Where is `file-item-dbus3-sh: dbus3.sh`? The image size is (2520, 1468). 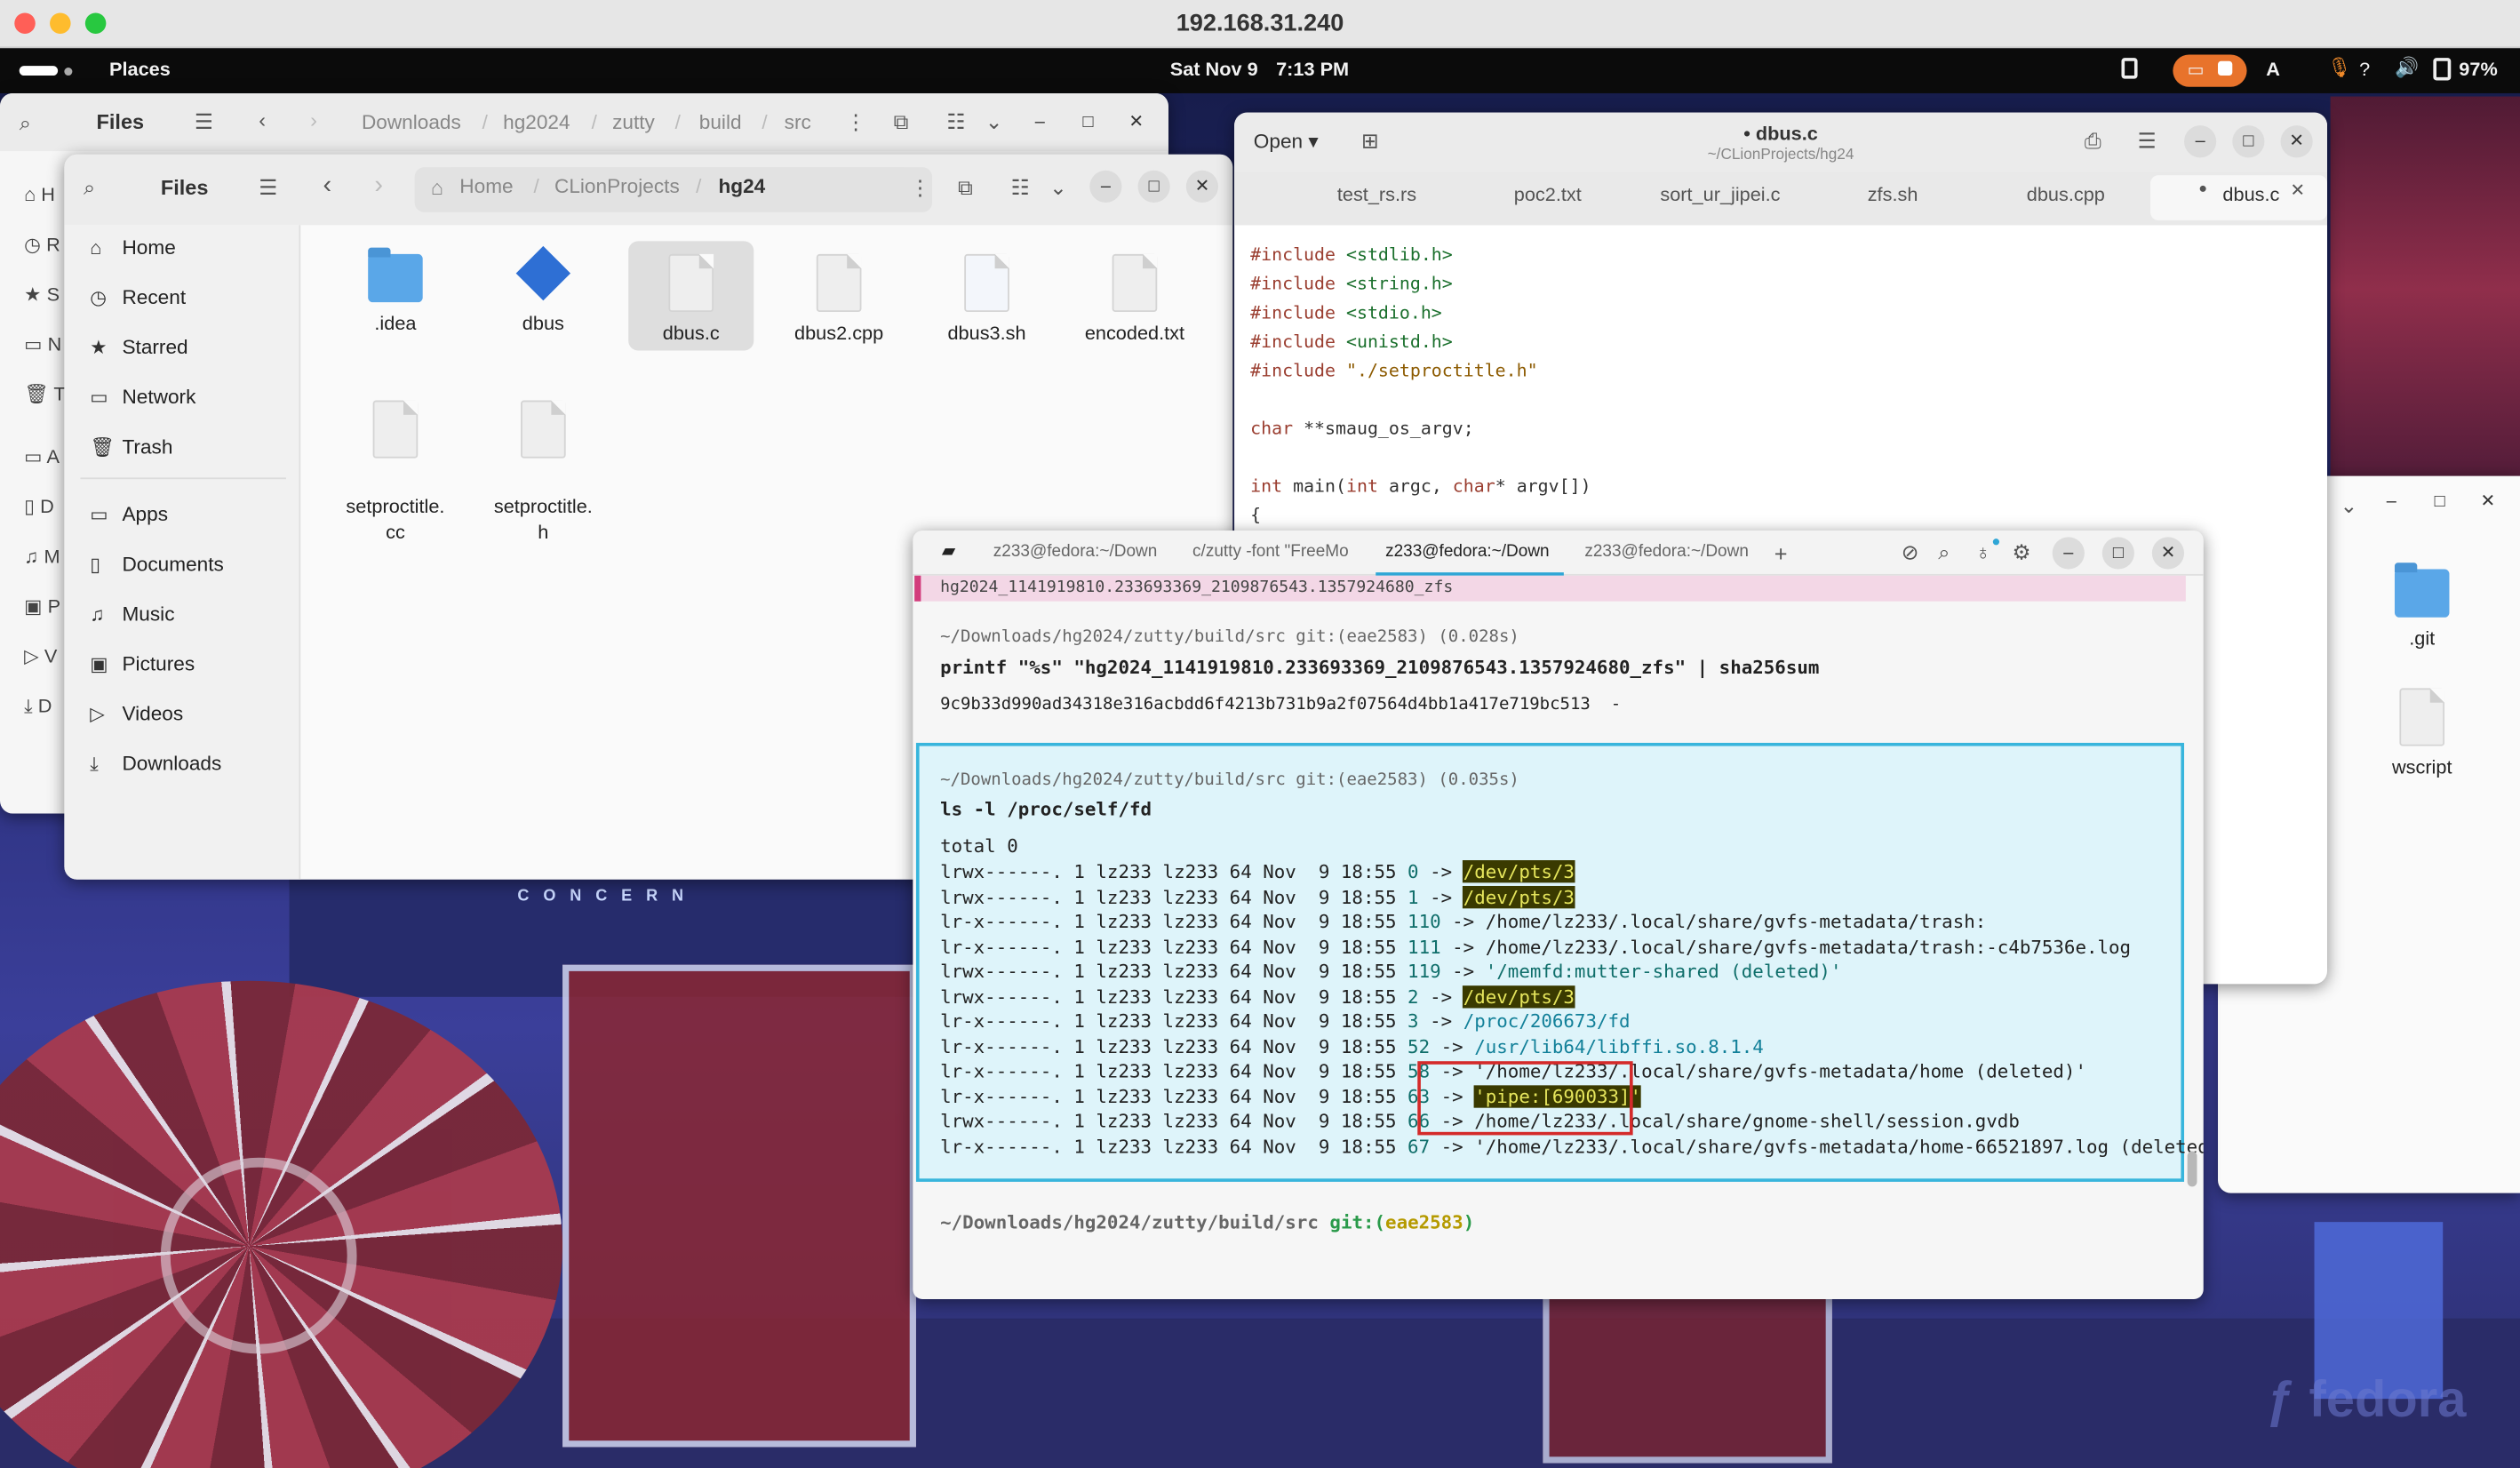 file-item-dbus3-sh: dbus3.sh is located at coordinates (986, 298).